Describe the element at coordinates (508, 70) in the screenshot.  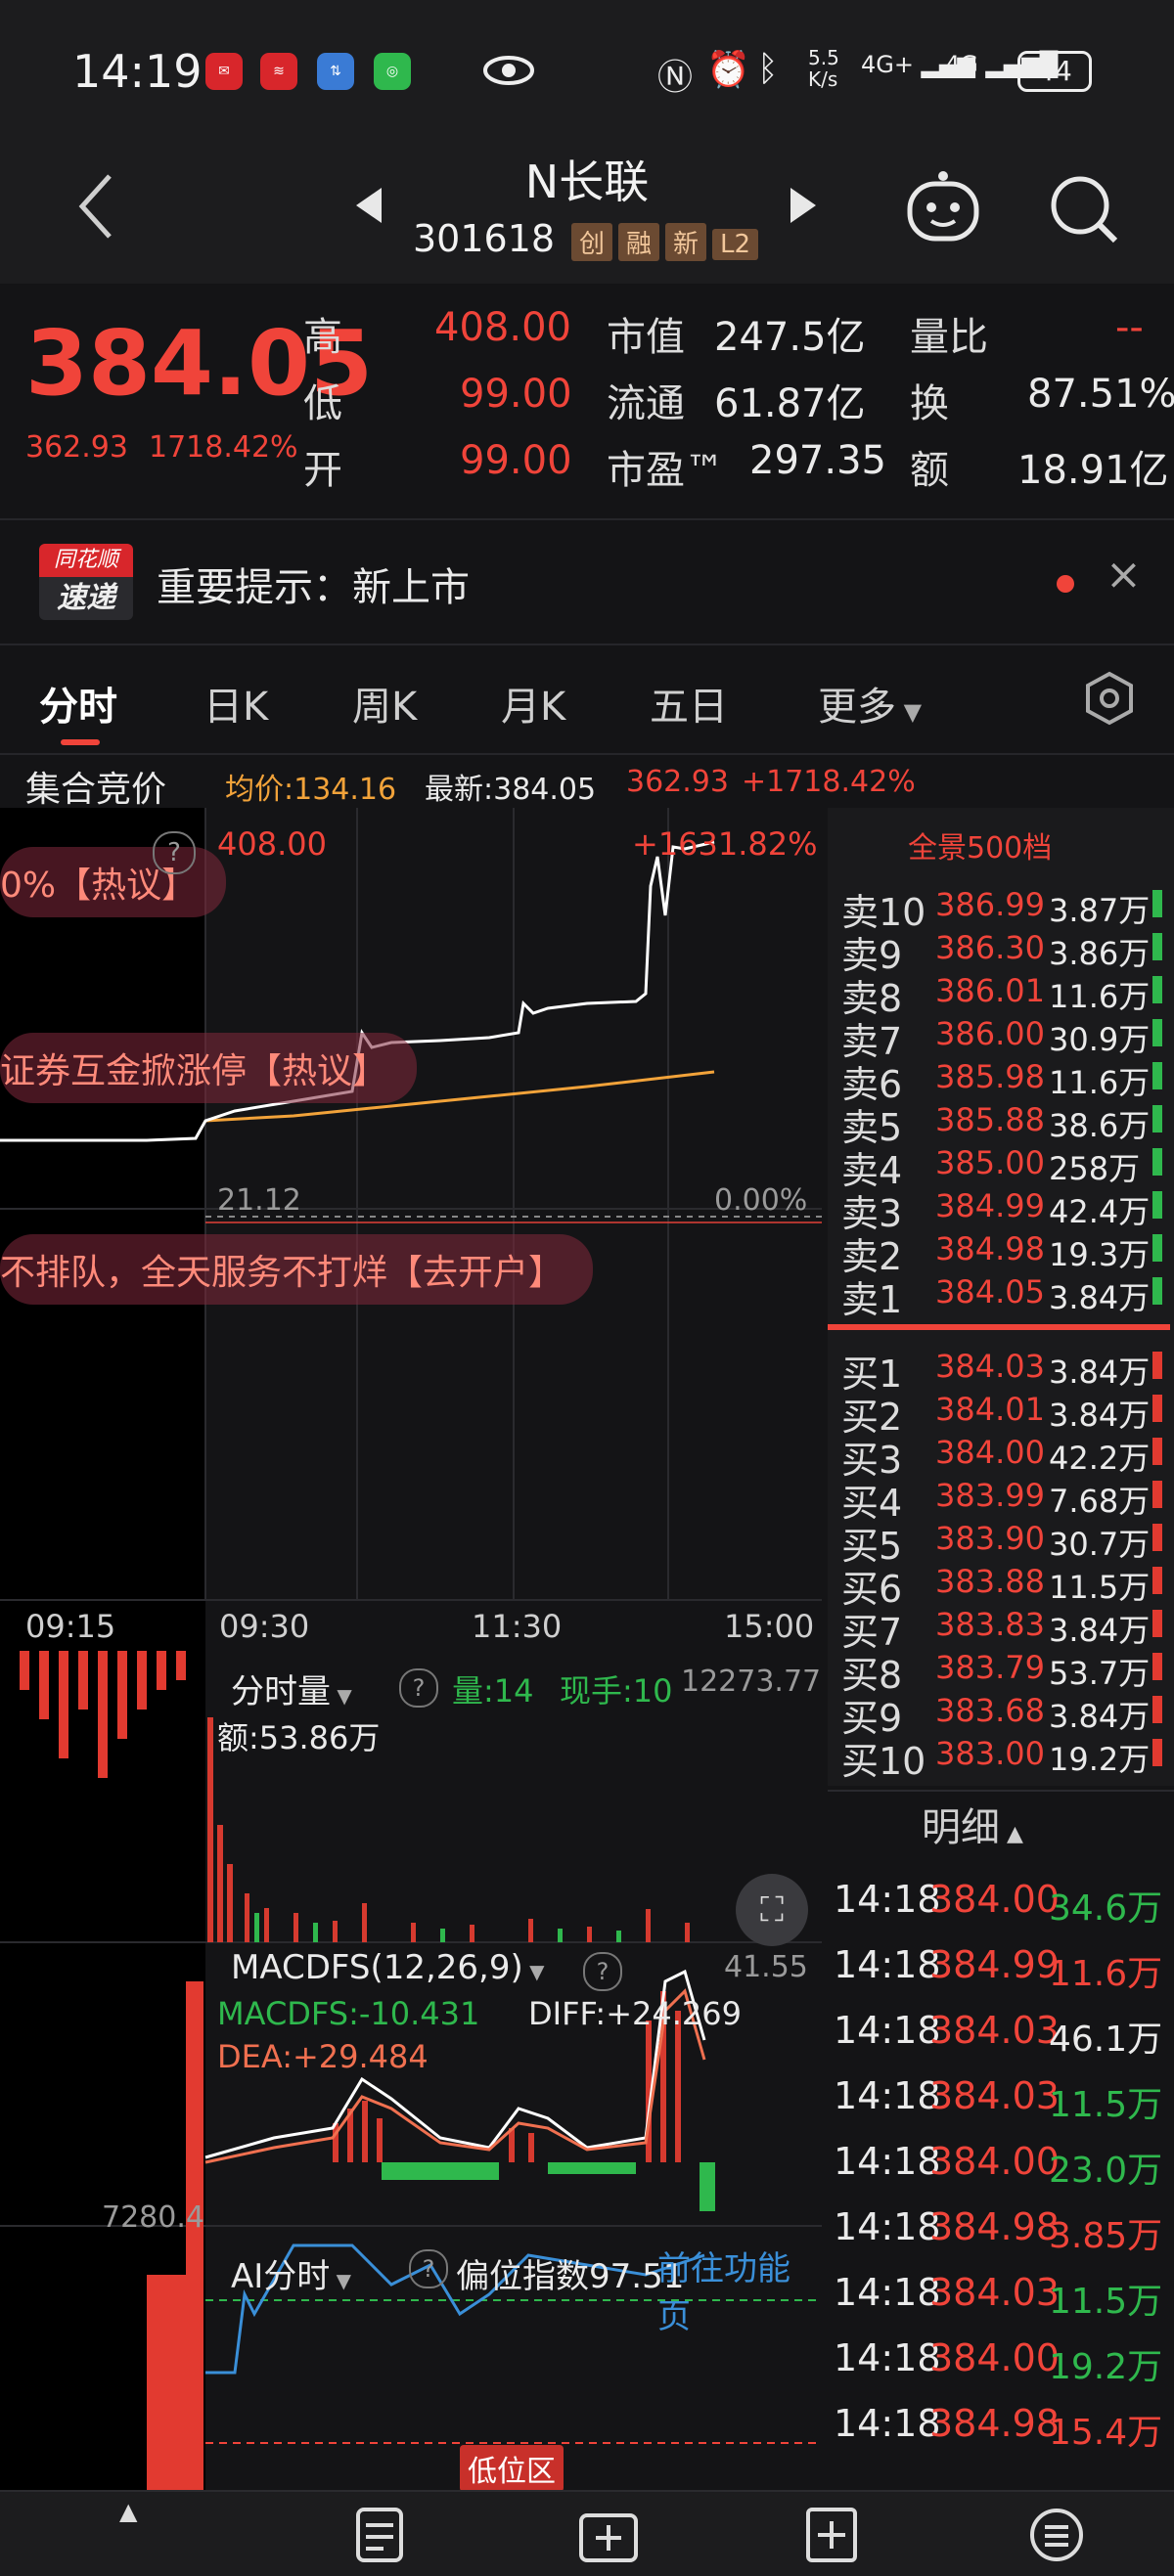
I see `eye-icon` at that location.